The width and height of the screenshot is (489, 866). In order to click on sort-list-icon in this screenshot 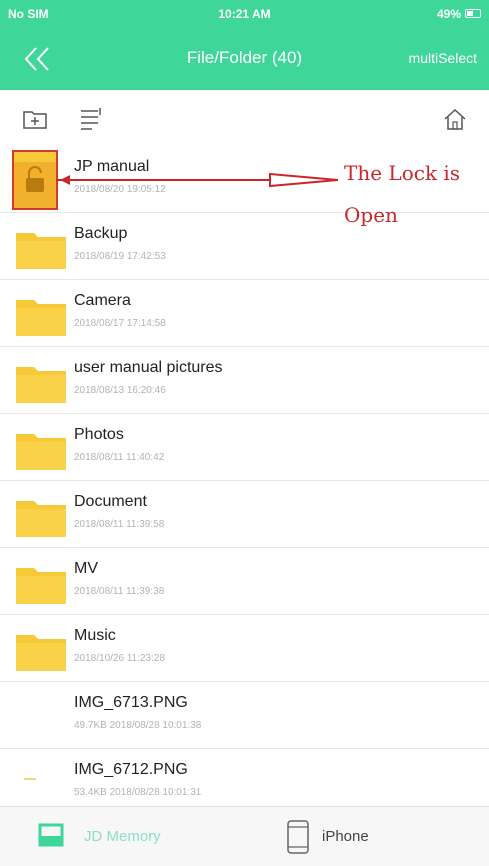, I will do `click(91, 119)`.